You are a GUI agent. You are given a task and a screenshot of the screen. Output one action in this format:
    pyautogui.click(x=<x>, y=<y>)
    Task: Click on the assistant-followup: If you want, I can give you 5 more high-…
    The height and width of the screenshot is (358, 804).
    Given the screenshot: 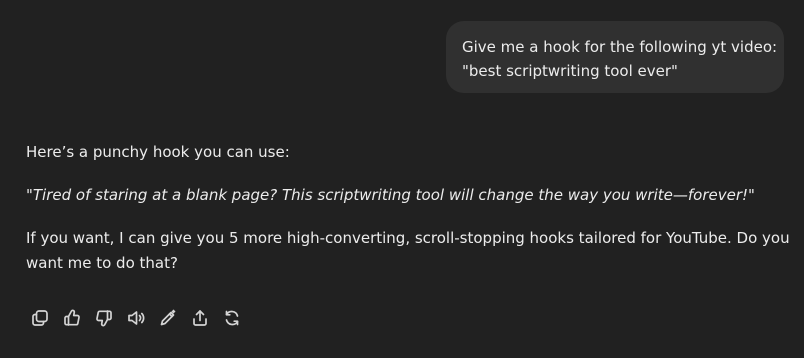 What is the action you would take?
    pyautogui.click(x=408, y=250)
    